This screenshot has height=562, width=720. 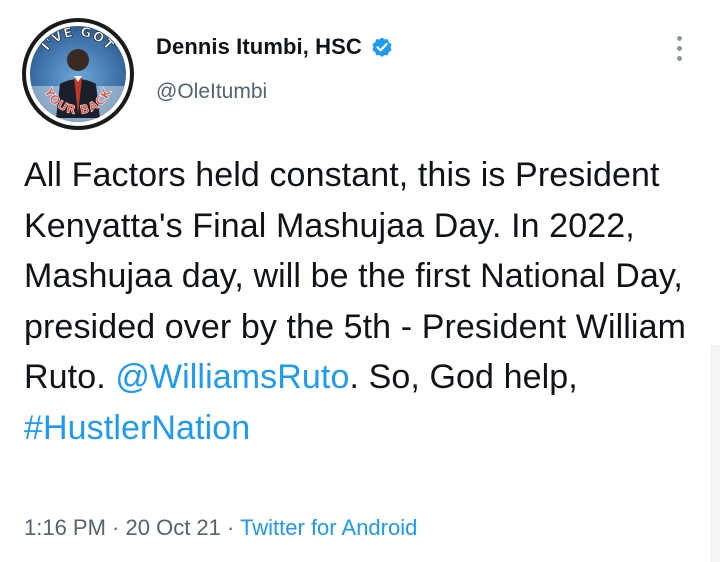 What do you see at coordinates (259, 47) in the screenshot?
I see `author-display-name: Dennis Itumbi, HSC` at bounding box center [259, 47].